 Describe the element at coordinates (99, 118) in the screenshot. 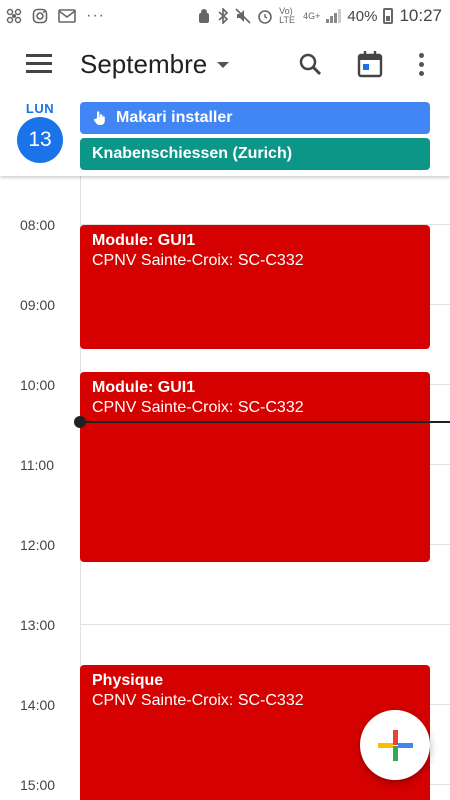

I see `hand-pointer-icon` at that location.